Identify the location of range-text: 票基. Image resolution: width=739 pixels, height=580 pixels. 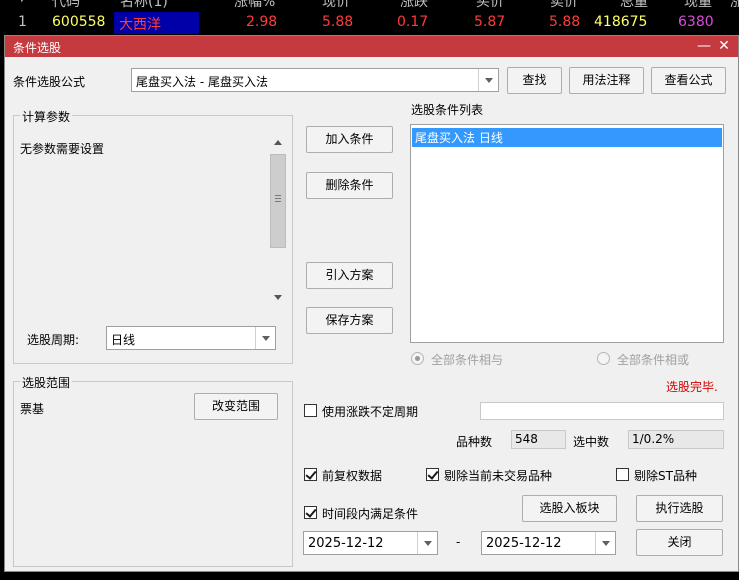
(32, 409).